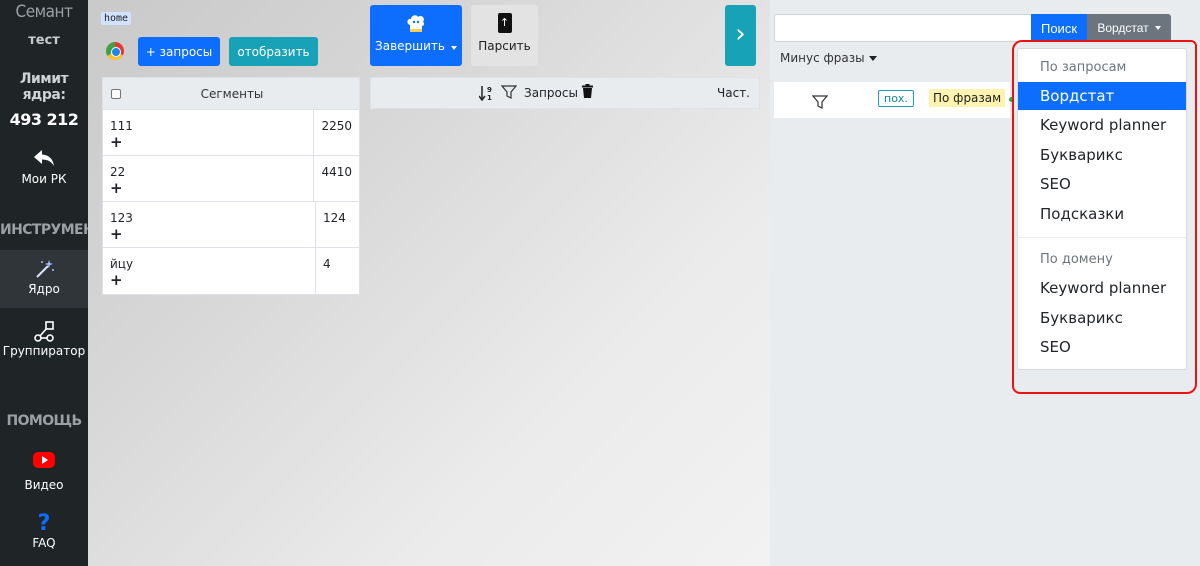 This screenshot has height=566, width=1200. What do you see at coordinates (587, 91) in the screenshot?
I see `trash-icon` at bounding box center [587, 91].